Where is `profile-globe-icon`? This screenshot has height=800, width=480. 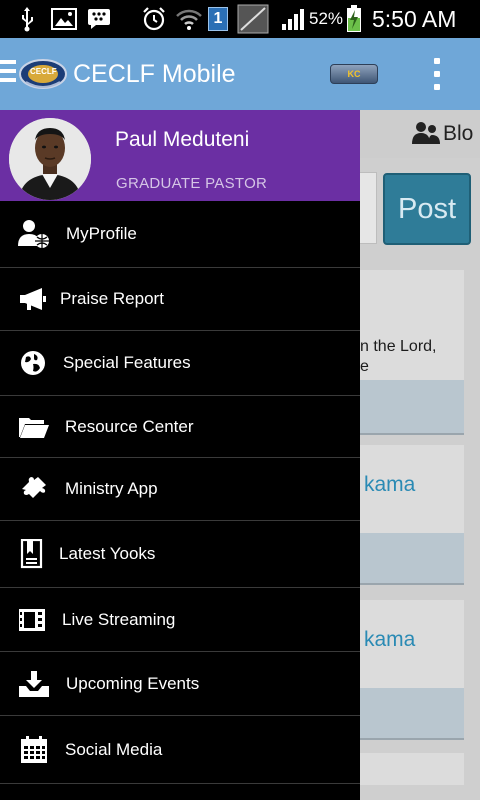
profile-globe-icon is located at coordinates (34, 234).